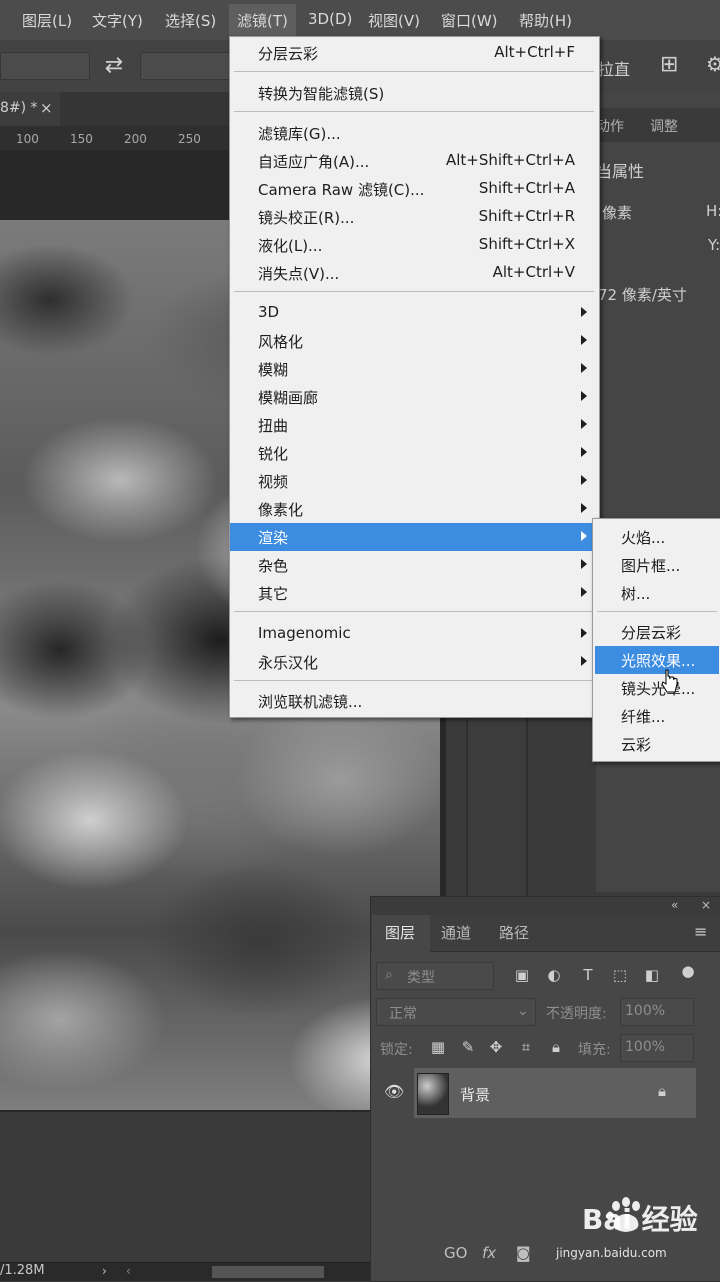 Image resolution: width=720 pixels, height=1282 pixels. I want to click on ruler-tick: 150, so click(81, 139).